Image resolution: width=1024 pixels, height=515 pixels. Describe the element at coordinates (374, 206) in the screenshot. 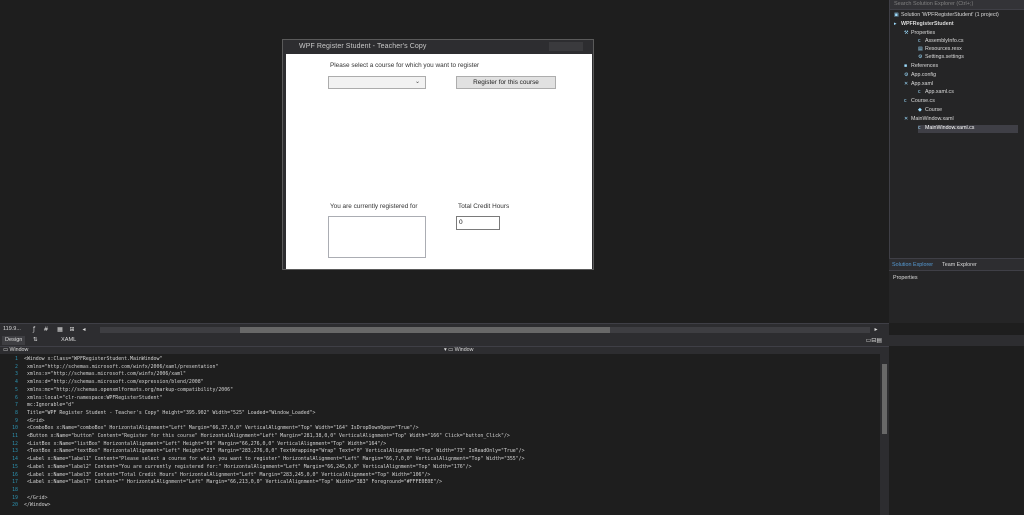

I see `registered-courses-label: You are currently registered for` at that location.